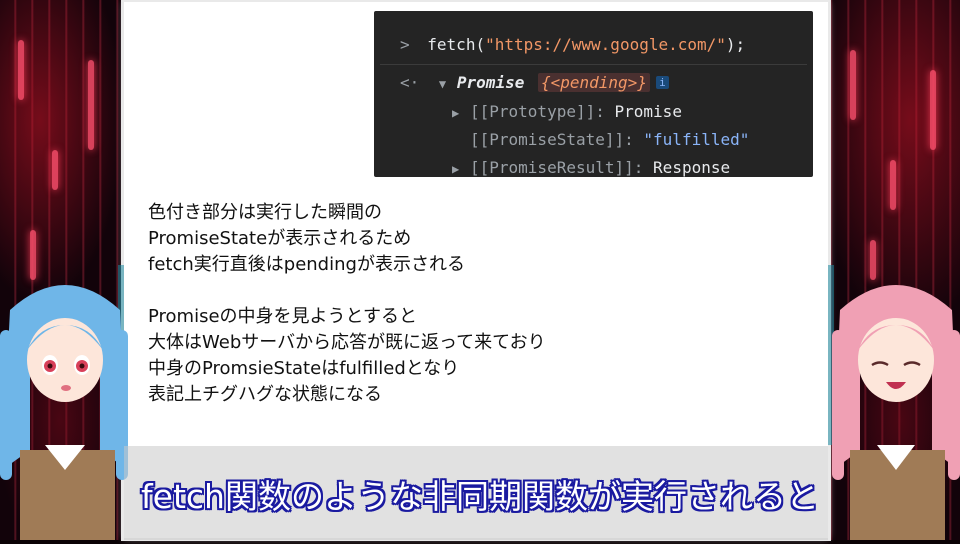  Describe the element at coordinates (534, 82) in the screenshot. I see `console-result-line: <· ▼ Promise {<pending>} i` at that location.